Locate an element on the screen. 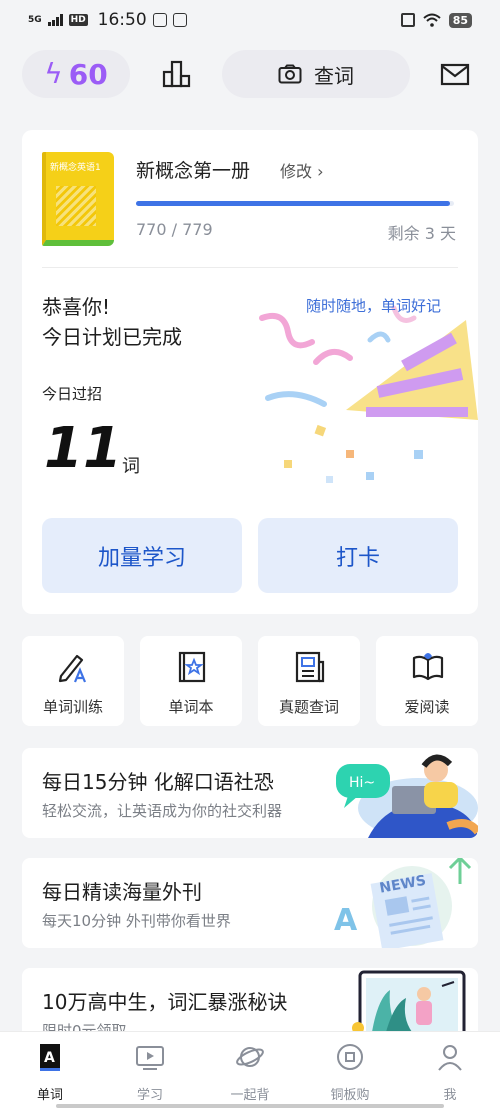 This screenshot has height=1111, width=500. nav-study: 学习 is located at coordinates (150, 1072).